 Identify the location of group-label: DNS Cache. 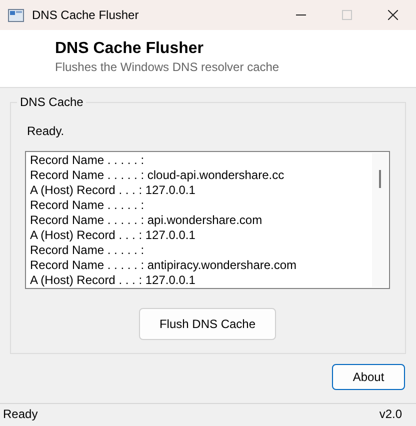
(51, 102).